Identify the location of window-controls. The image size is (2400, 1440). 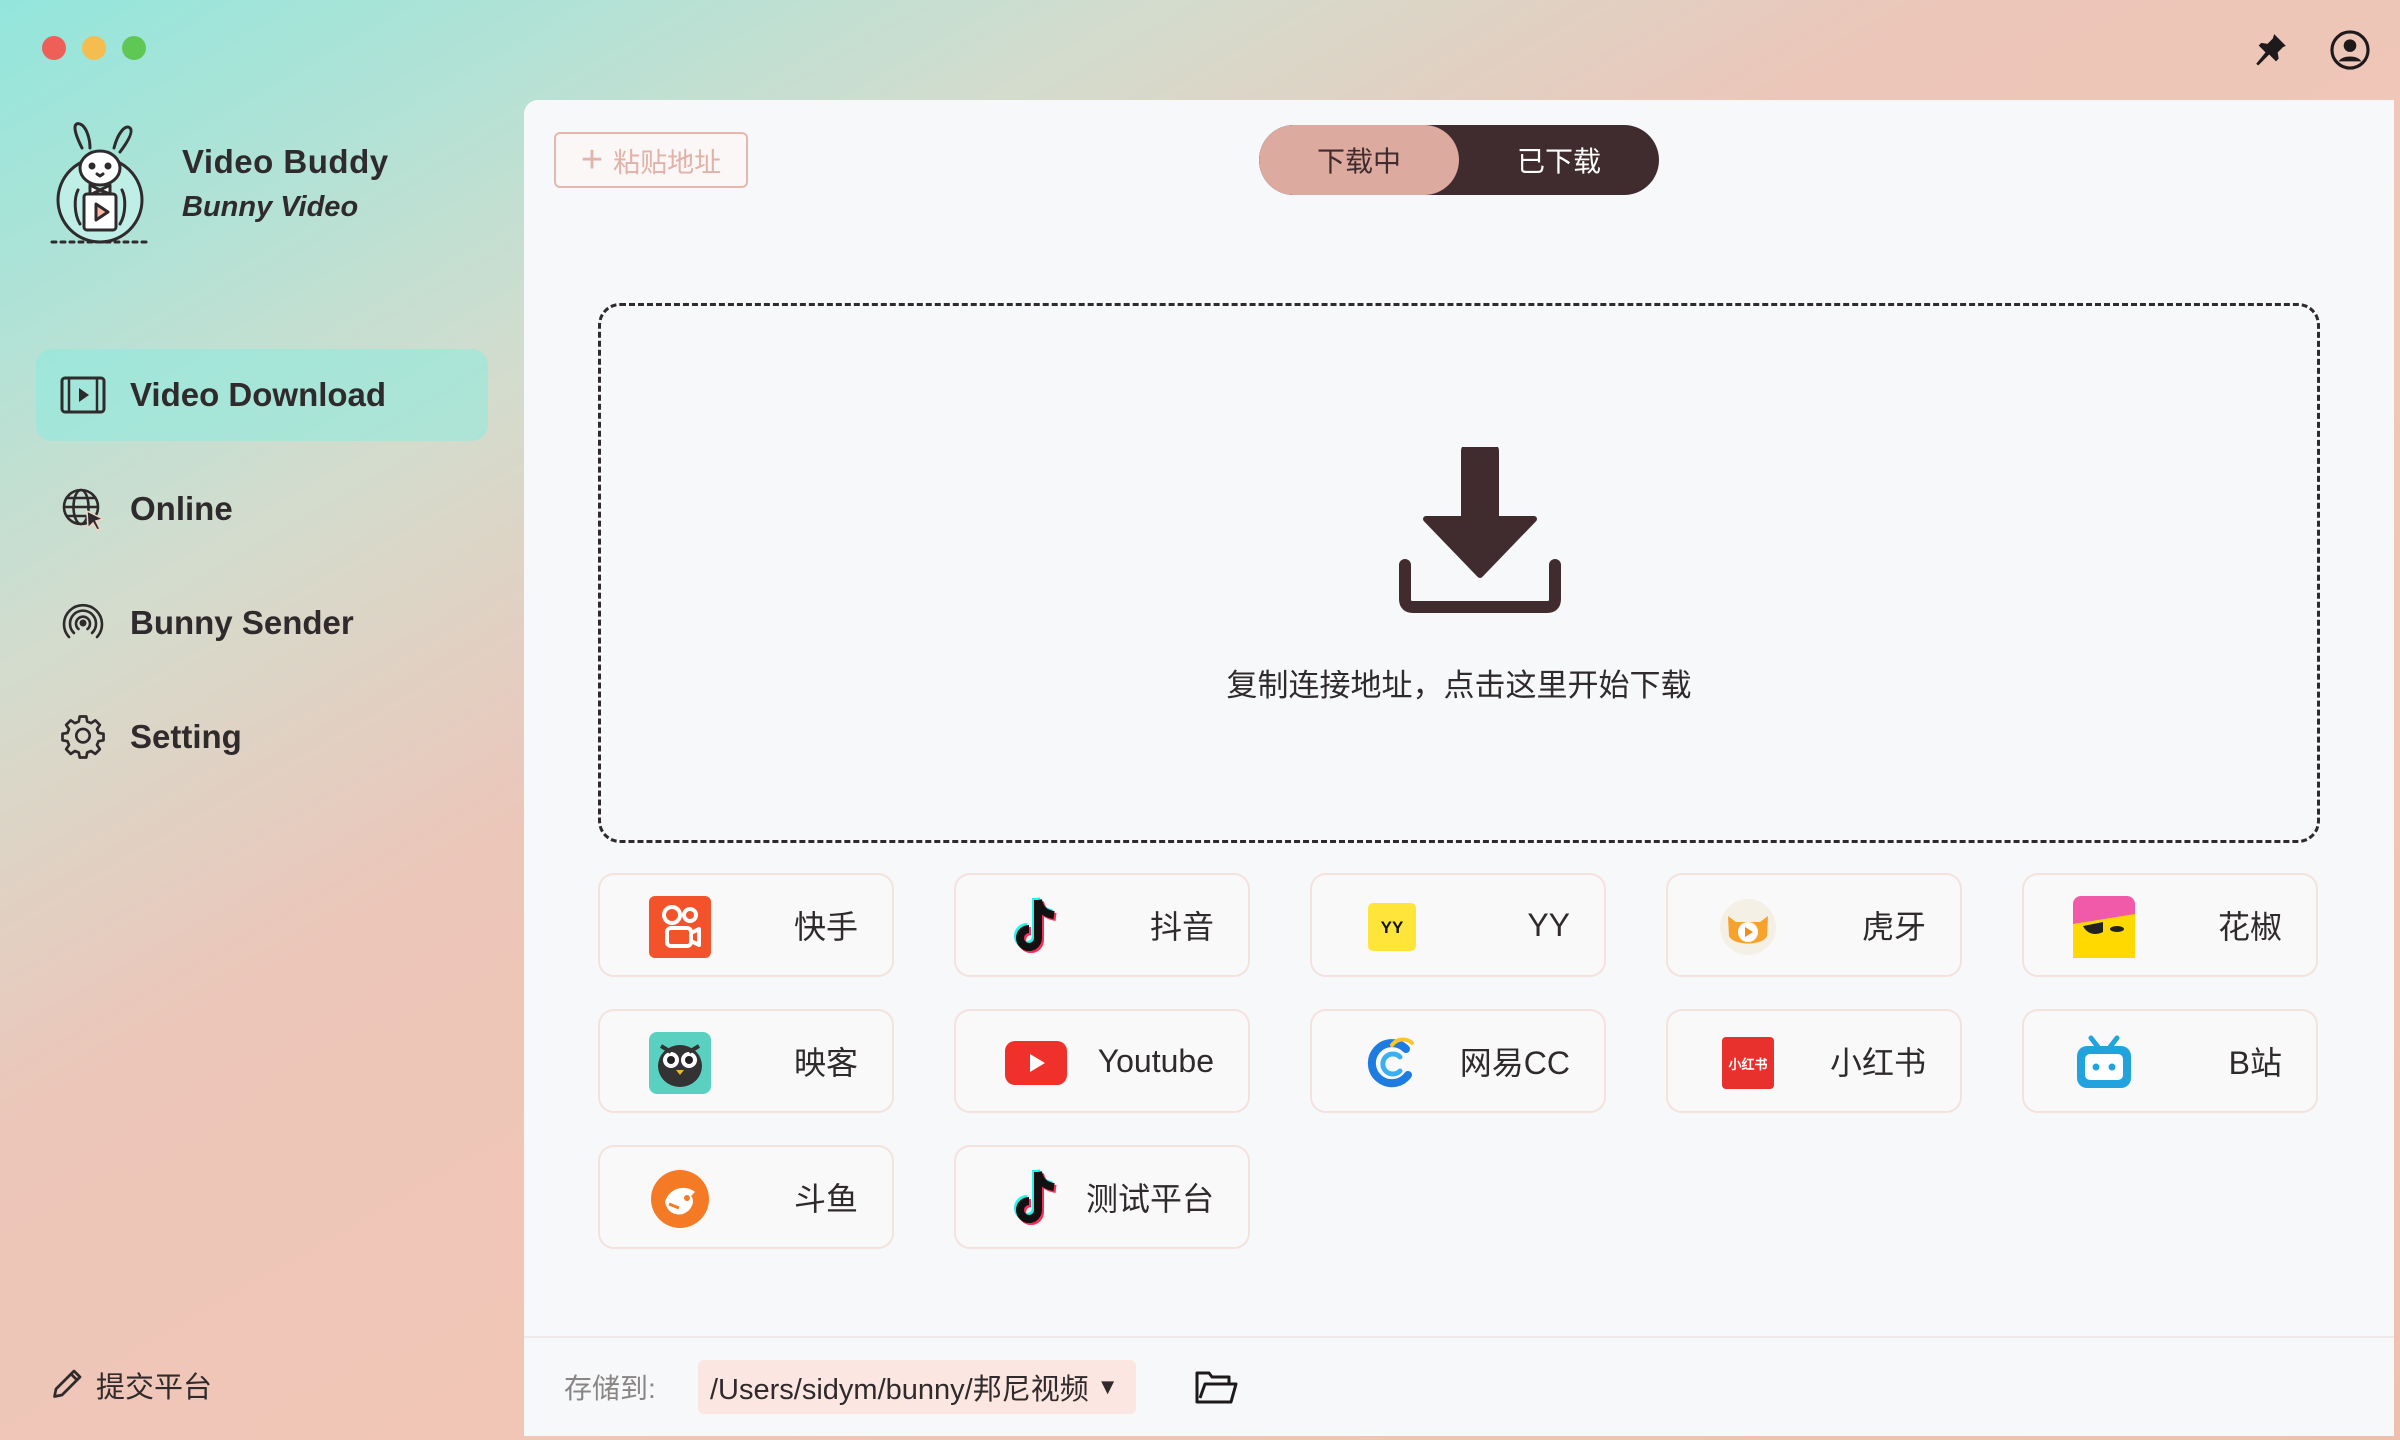
(94, 48).